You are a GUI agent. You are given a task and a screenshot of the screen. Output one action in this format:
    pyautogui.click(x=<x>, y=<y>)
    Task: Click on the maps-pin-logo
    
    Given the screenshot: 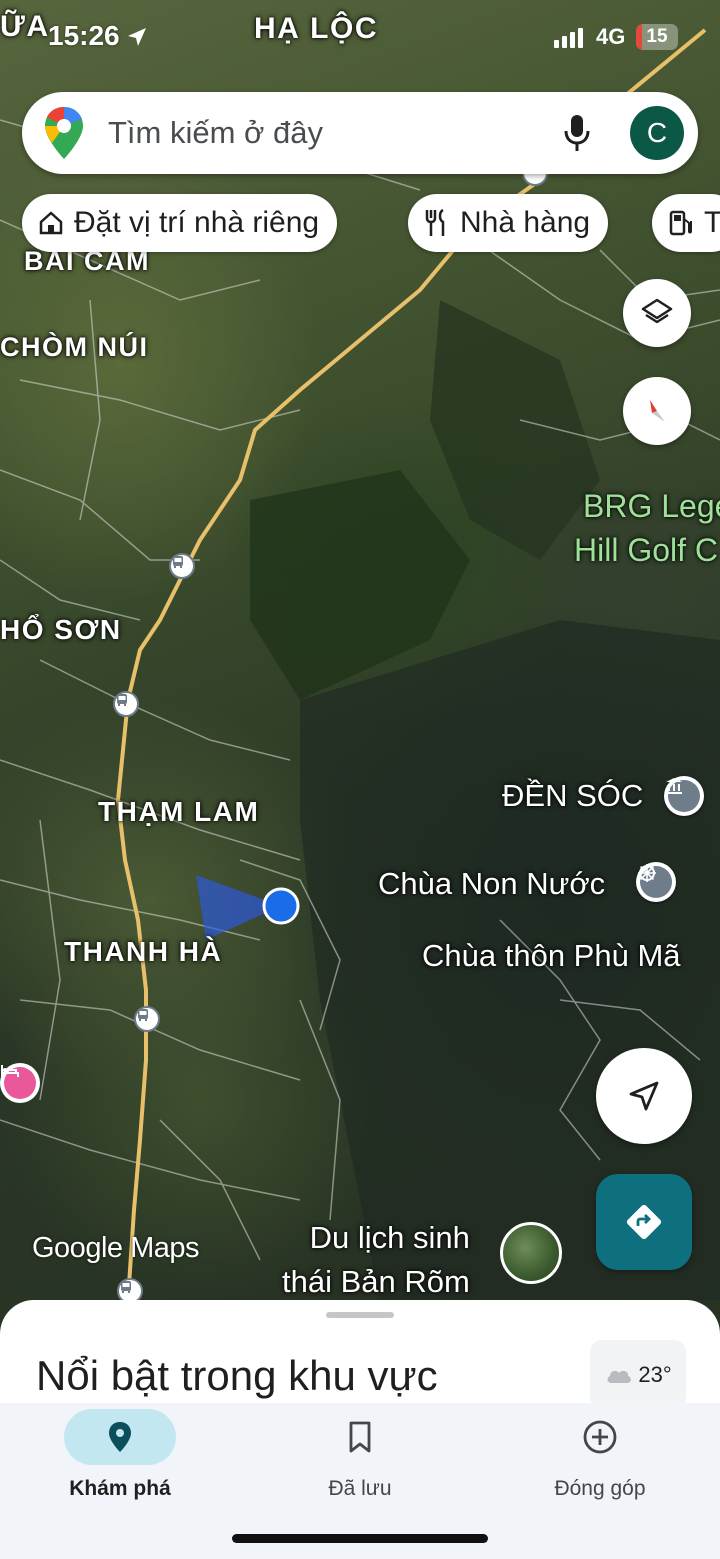 What is the action you would take?
    pyautogui.click(x=64, y=133)
    